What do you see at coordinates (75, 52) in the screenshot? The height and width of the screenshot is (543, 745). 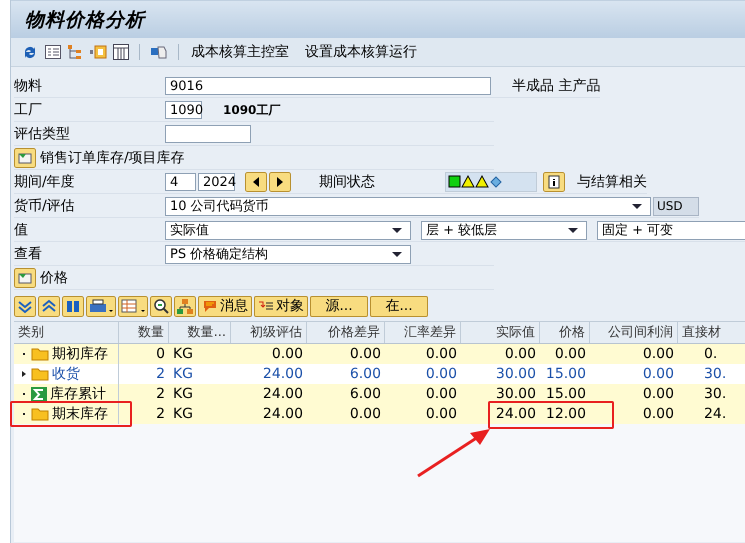 I see `tree-icon` at bounding box center [75, 52].